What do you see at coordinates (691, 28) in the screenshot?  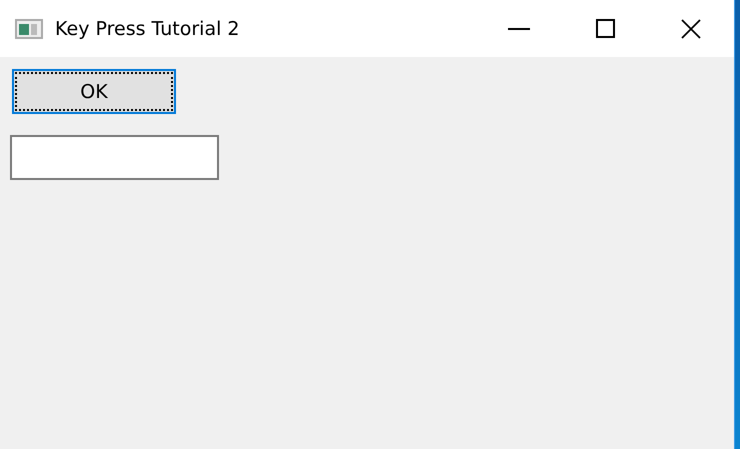 I see `close-icon` at bounding box center [691, 28].